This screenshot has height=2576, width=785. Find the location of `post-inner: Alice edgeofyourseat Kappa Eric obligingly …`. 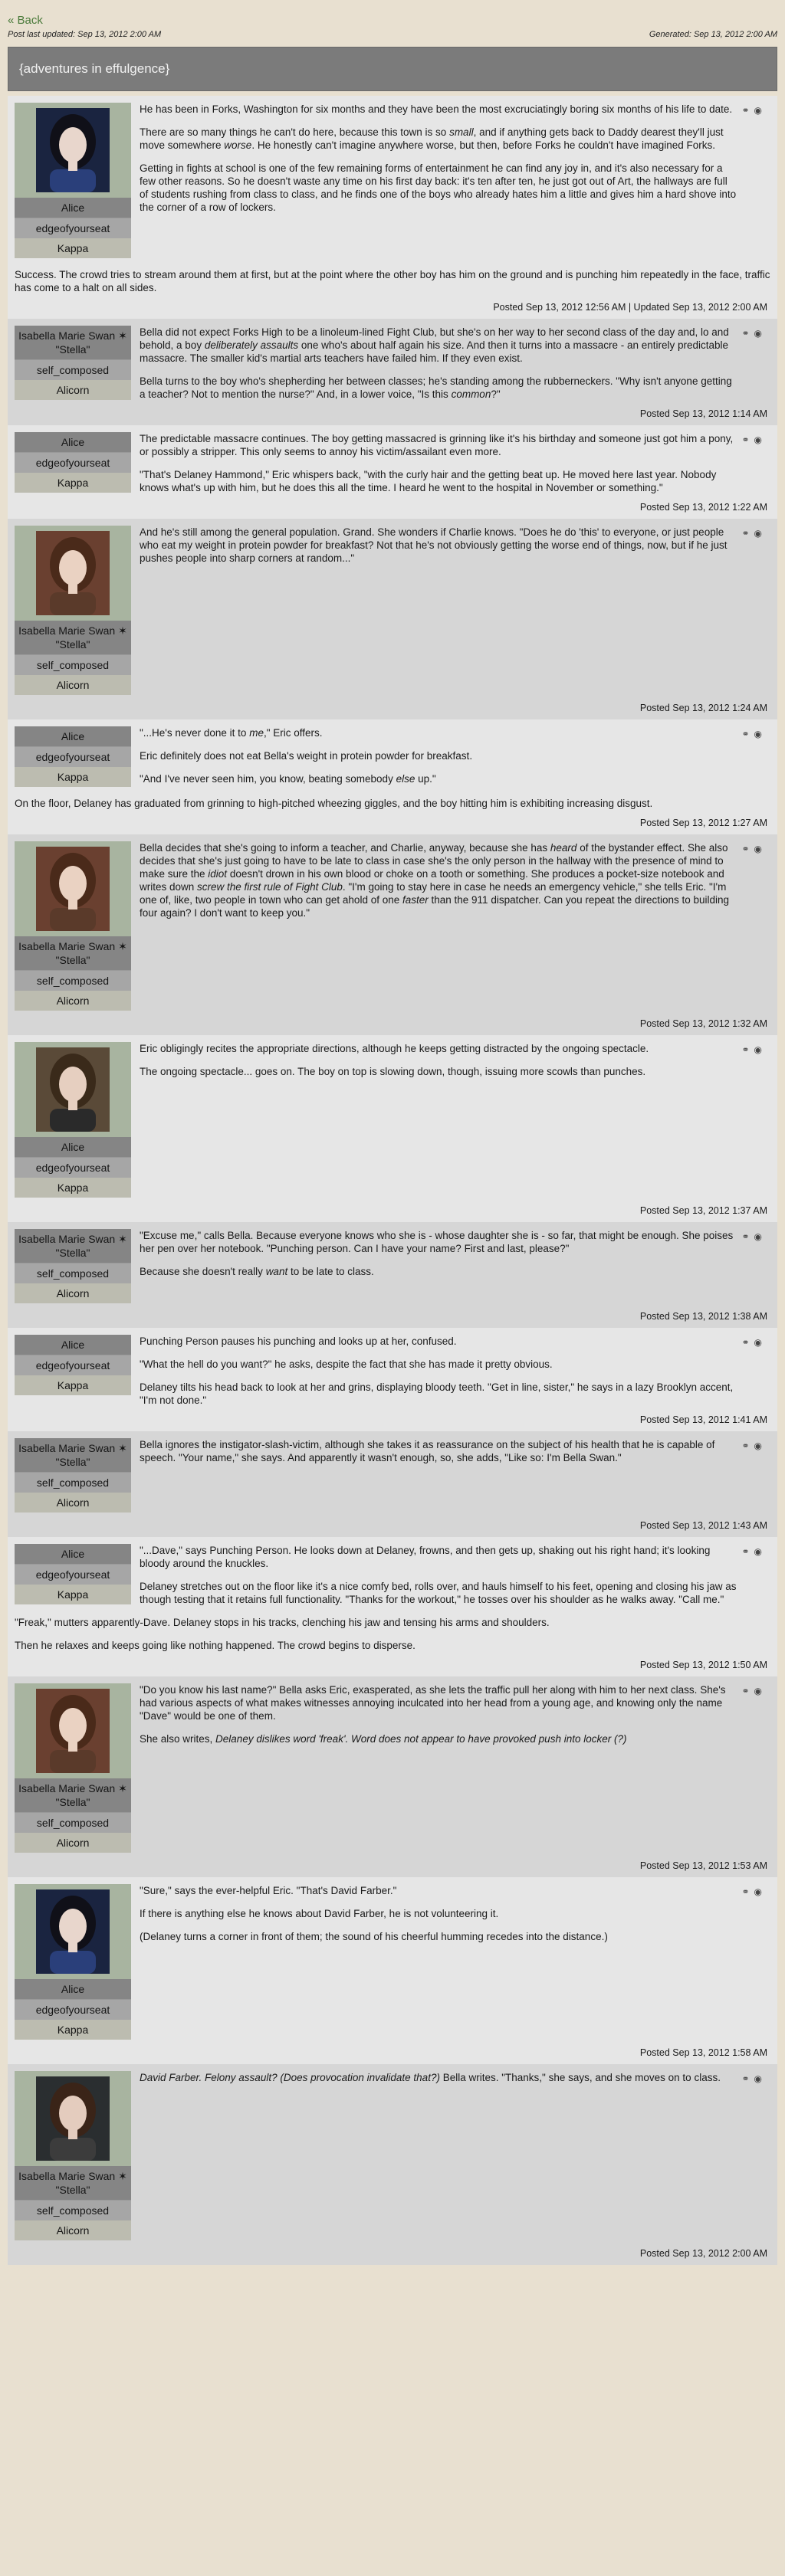

post-inner: Alice edgeofyourseat Kappa Eric obligingly … is located at coordinates (392, 1120).